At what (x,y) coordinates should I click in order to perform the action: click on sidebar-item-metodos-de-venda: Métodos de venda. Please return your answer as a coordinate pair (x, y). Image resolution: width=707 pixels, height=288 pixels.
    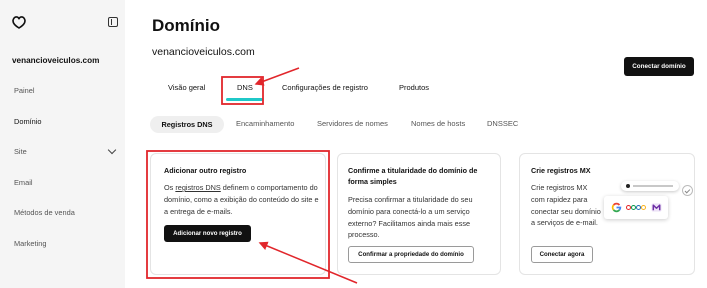
    Looking at the image, I should click on (62, 213).